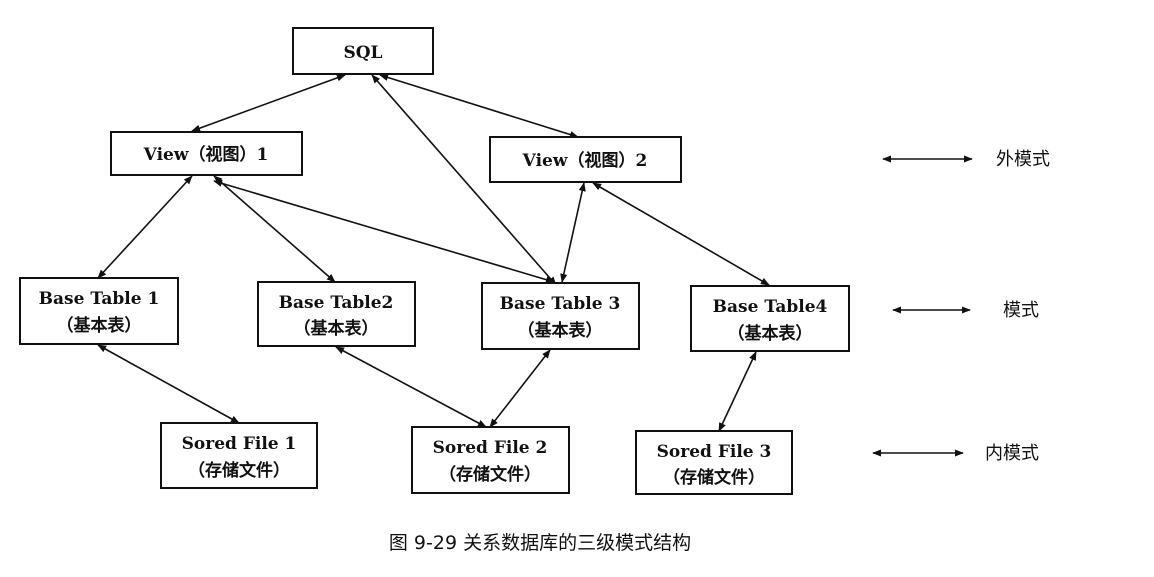  What do you see at coordinates (336, 314) in the screenshot?
I see `node-base-table-2: Base Table2 （基本表）` at bounding box center [336, 314].